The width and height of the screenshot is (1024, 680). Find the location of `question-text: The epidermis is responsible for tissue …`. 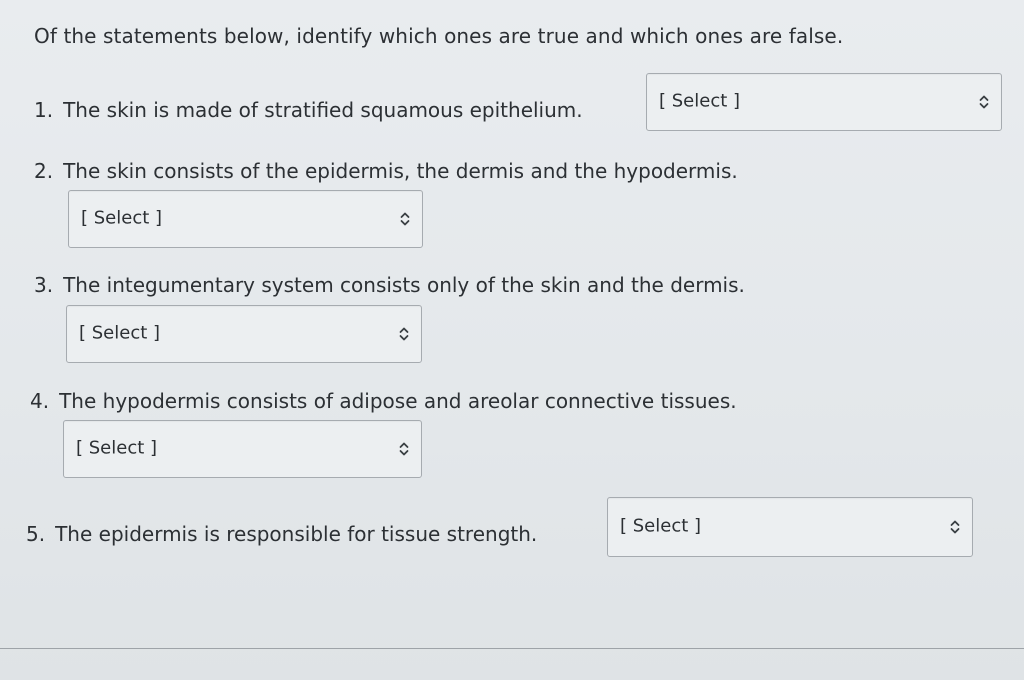

question-text: The epidermis is responsible for tissue … is located at coordinates (296, 534).